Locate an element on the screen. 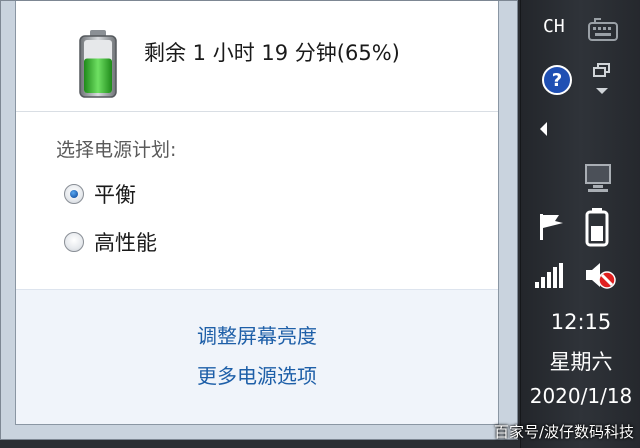 The image size is (640, 448). help-icon: ? is located at coordinates (557, 80).